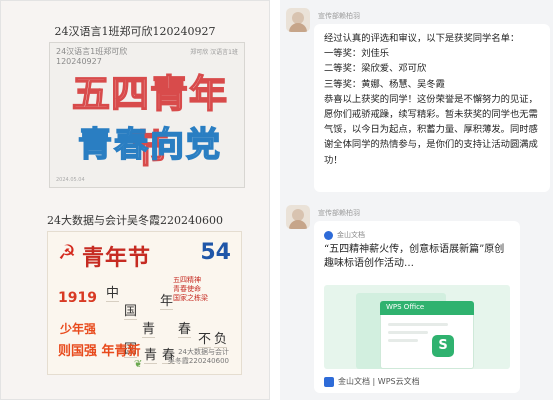 This screenshot has width=553, height=400. What do you see at coordinates (379, 381) in the screenshot?
I see `doc-footer-label: 金山文档 | WPS云文档` at bounding box center [379, 381].